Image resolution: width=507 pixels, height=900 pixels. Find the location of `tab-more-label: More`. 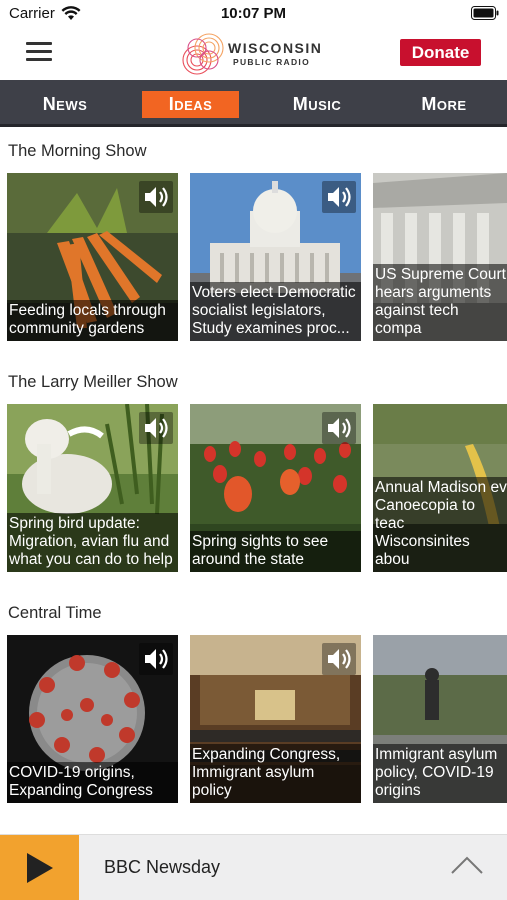

tab-more-label: More is located at coordinates (444, 104).